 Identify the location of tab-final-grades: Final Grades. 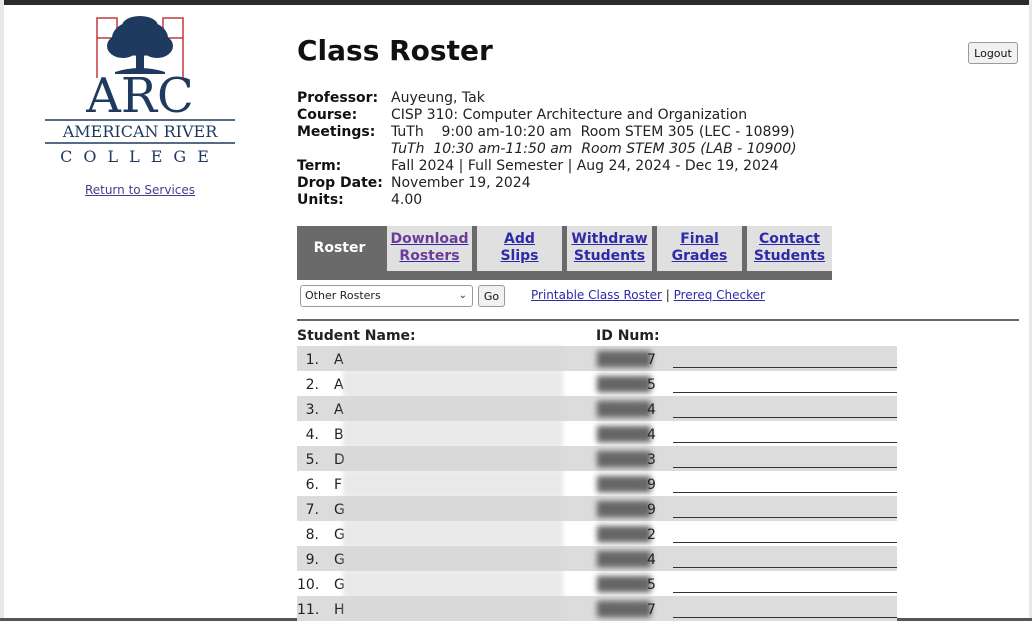
(699, 248).